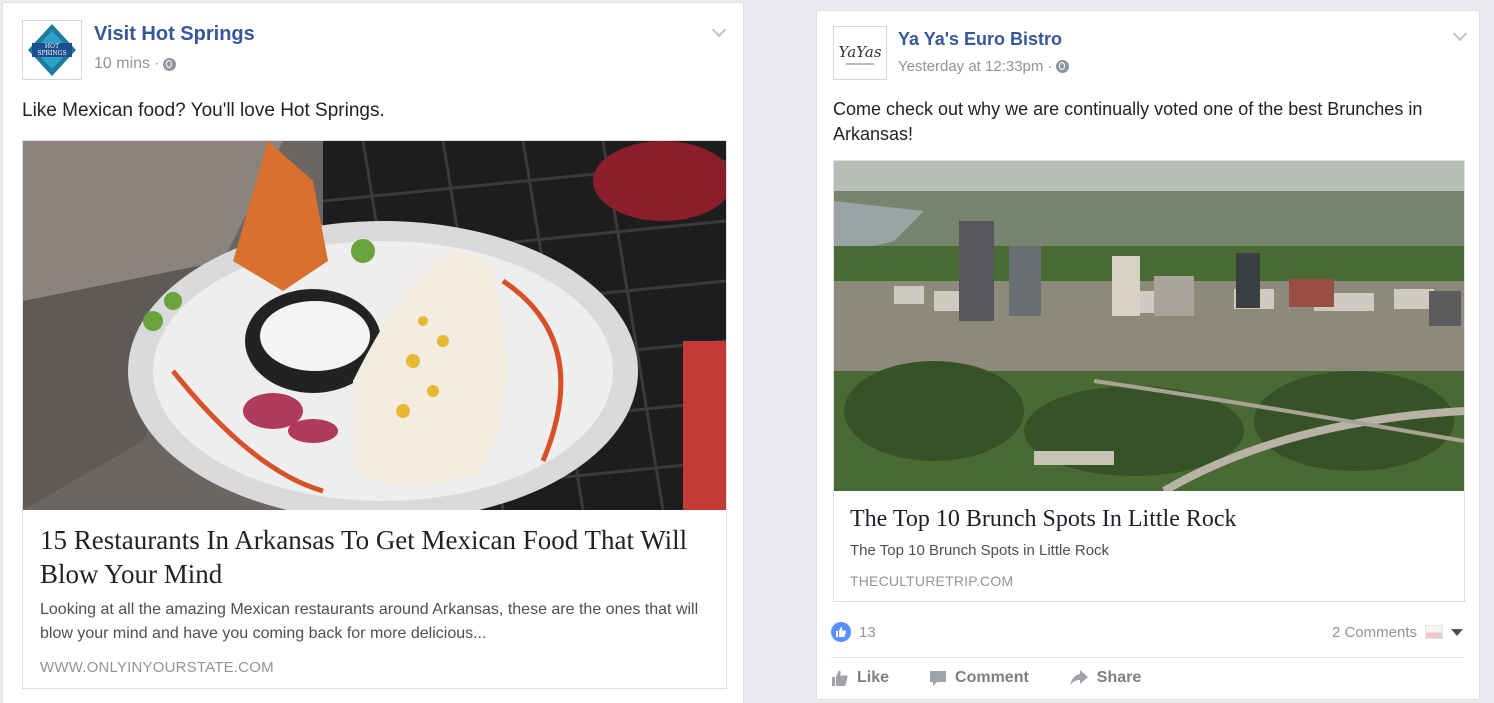 The width and height of the screenshot is (1494, 703). Describe the element at coordinates (157, 667) in the screenshot. I see `link-domain: WWW.ONLYINYOURSTATE.COM` at that location.